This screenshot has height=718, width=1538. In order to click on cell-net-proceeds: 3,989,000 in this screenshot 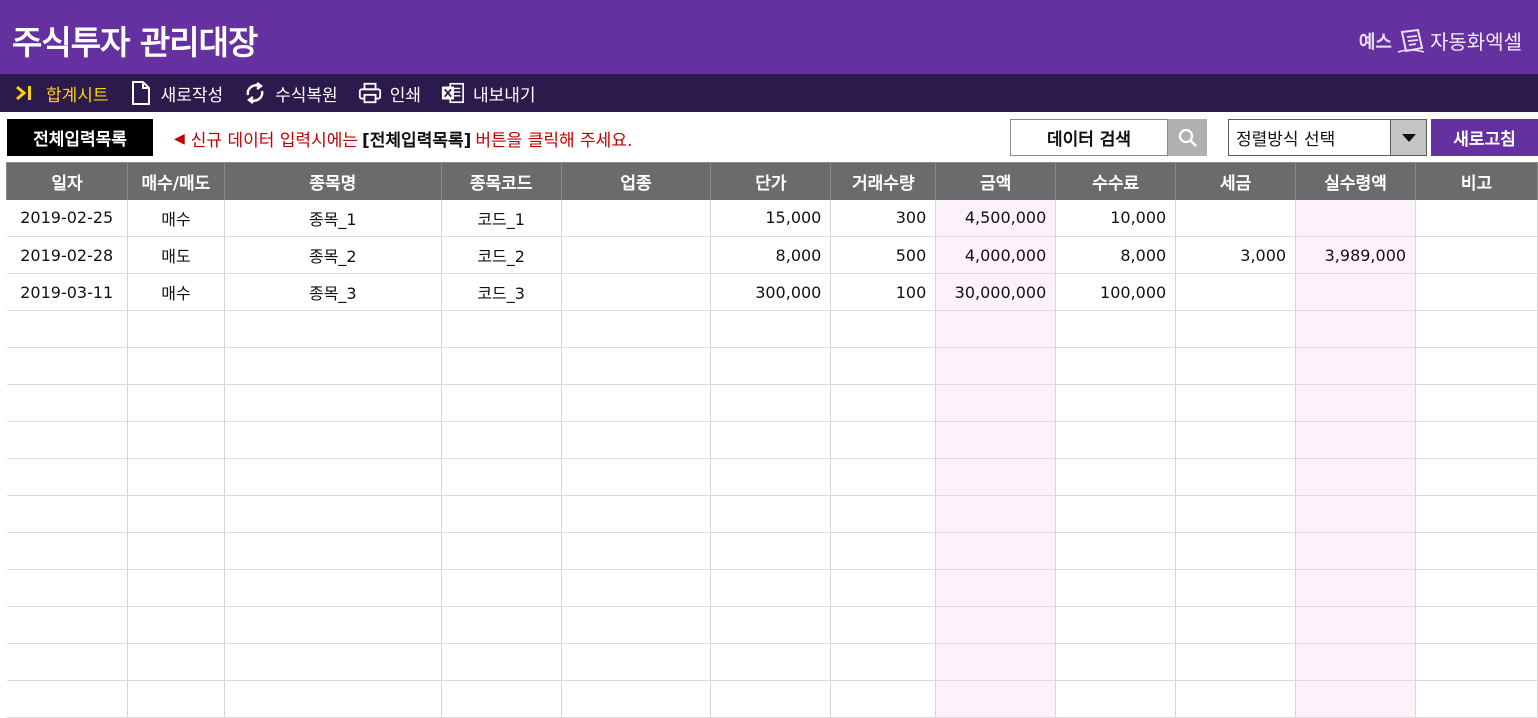, I will do `click(1356, 255)`.